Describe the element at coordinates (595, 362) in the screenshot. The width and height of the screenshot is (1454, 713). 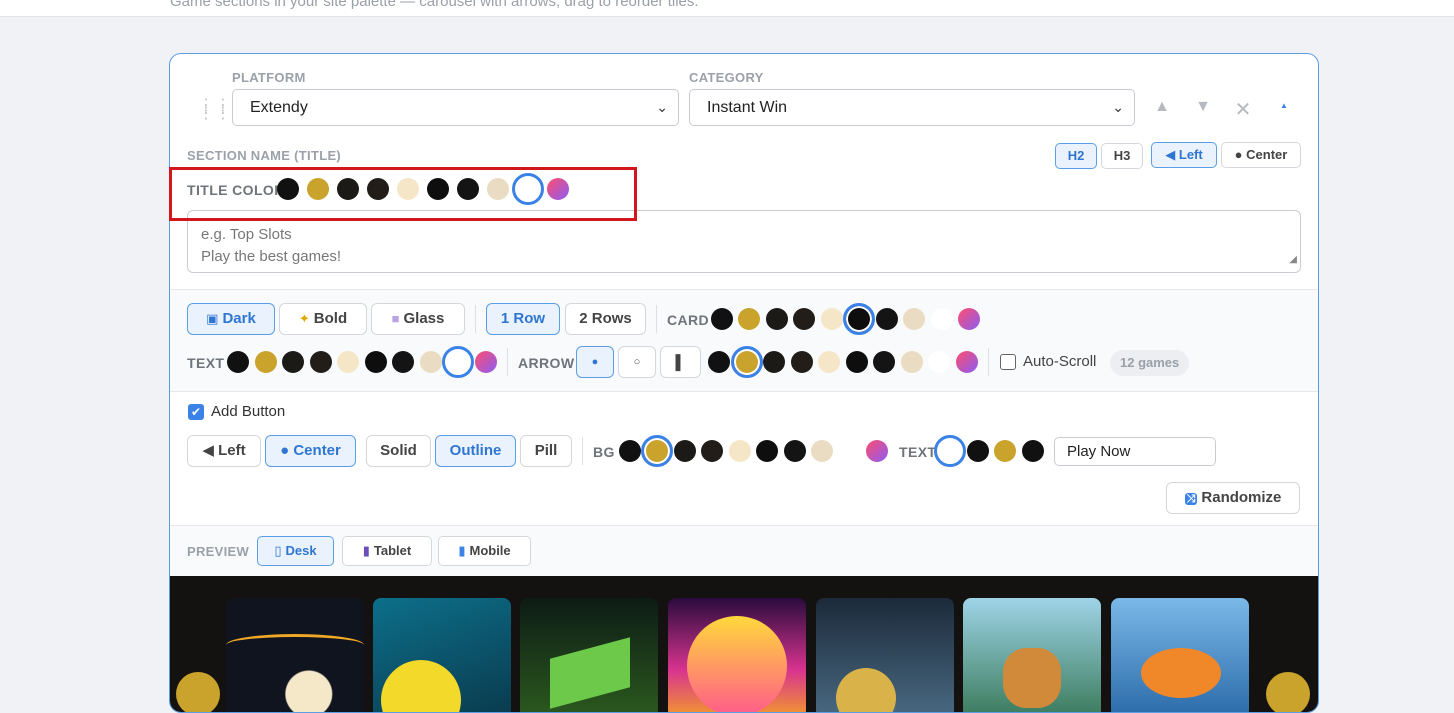
I see `arrow-filled-button: ●` at that location.